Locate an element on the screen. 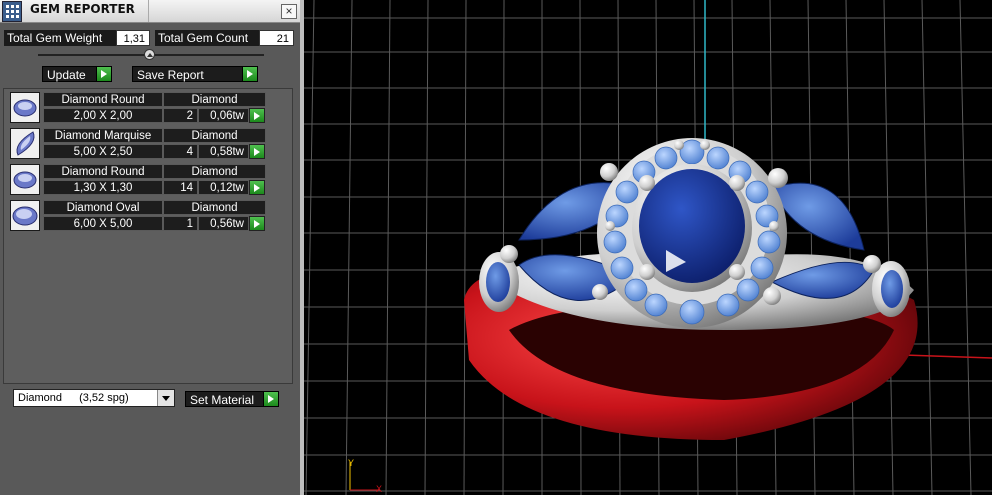  update-button: Update is located at coordinates (77, 74).